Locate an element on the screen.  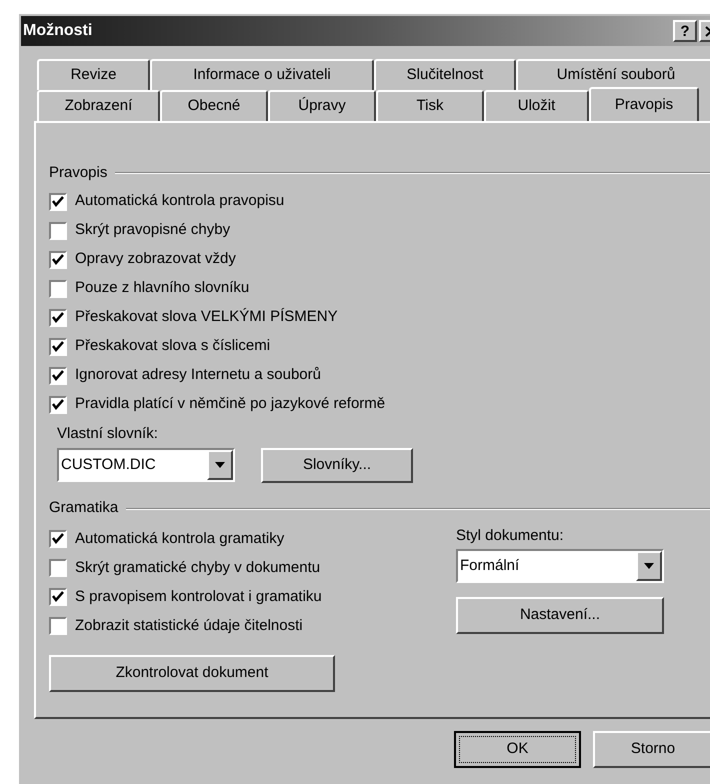
checkbox-label: Přeskakovat slova s číslicemi is located at coordinates (172, 346).